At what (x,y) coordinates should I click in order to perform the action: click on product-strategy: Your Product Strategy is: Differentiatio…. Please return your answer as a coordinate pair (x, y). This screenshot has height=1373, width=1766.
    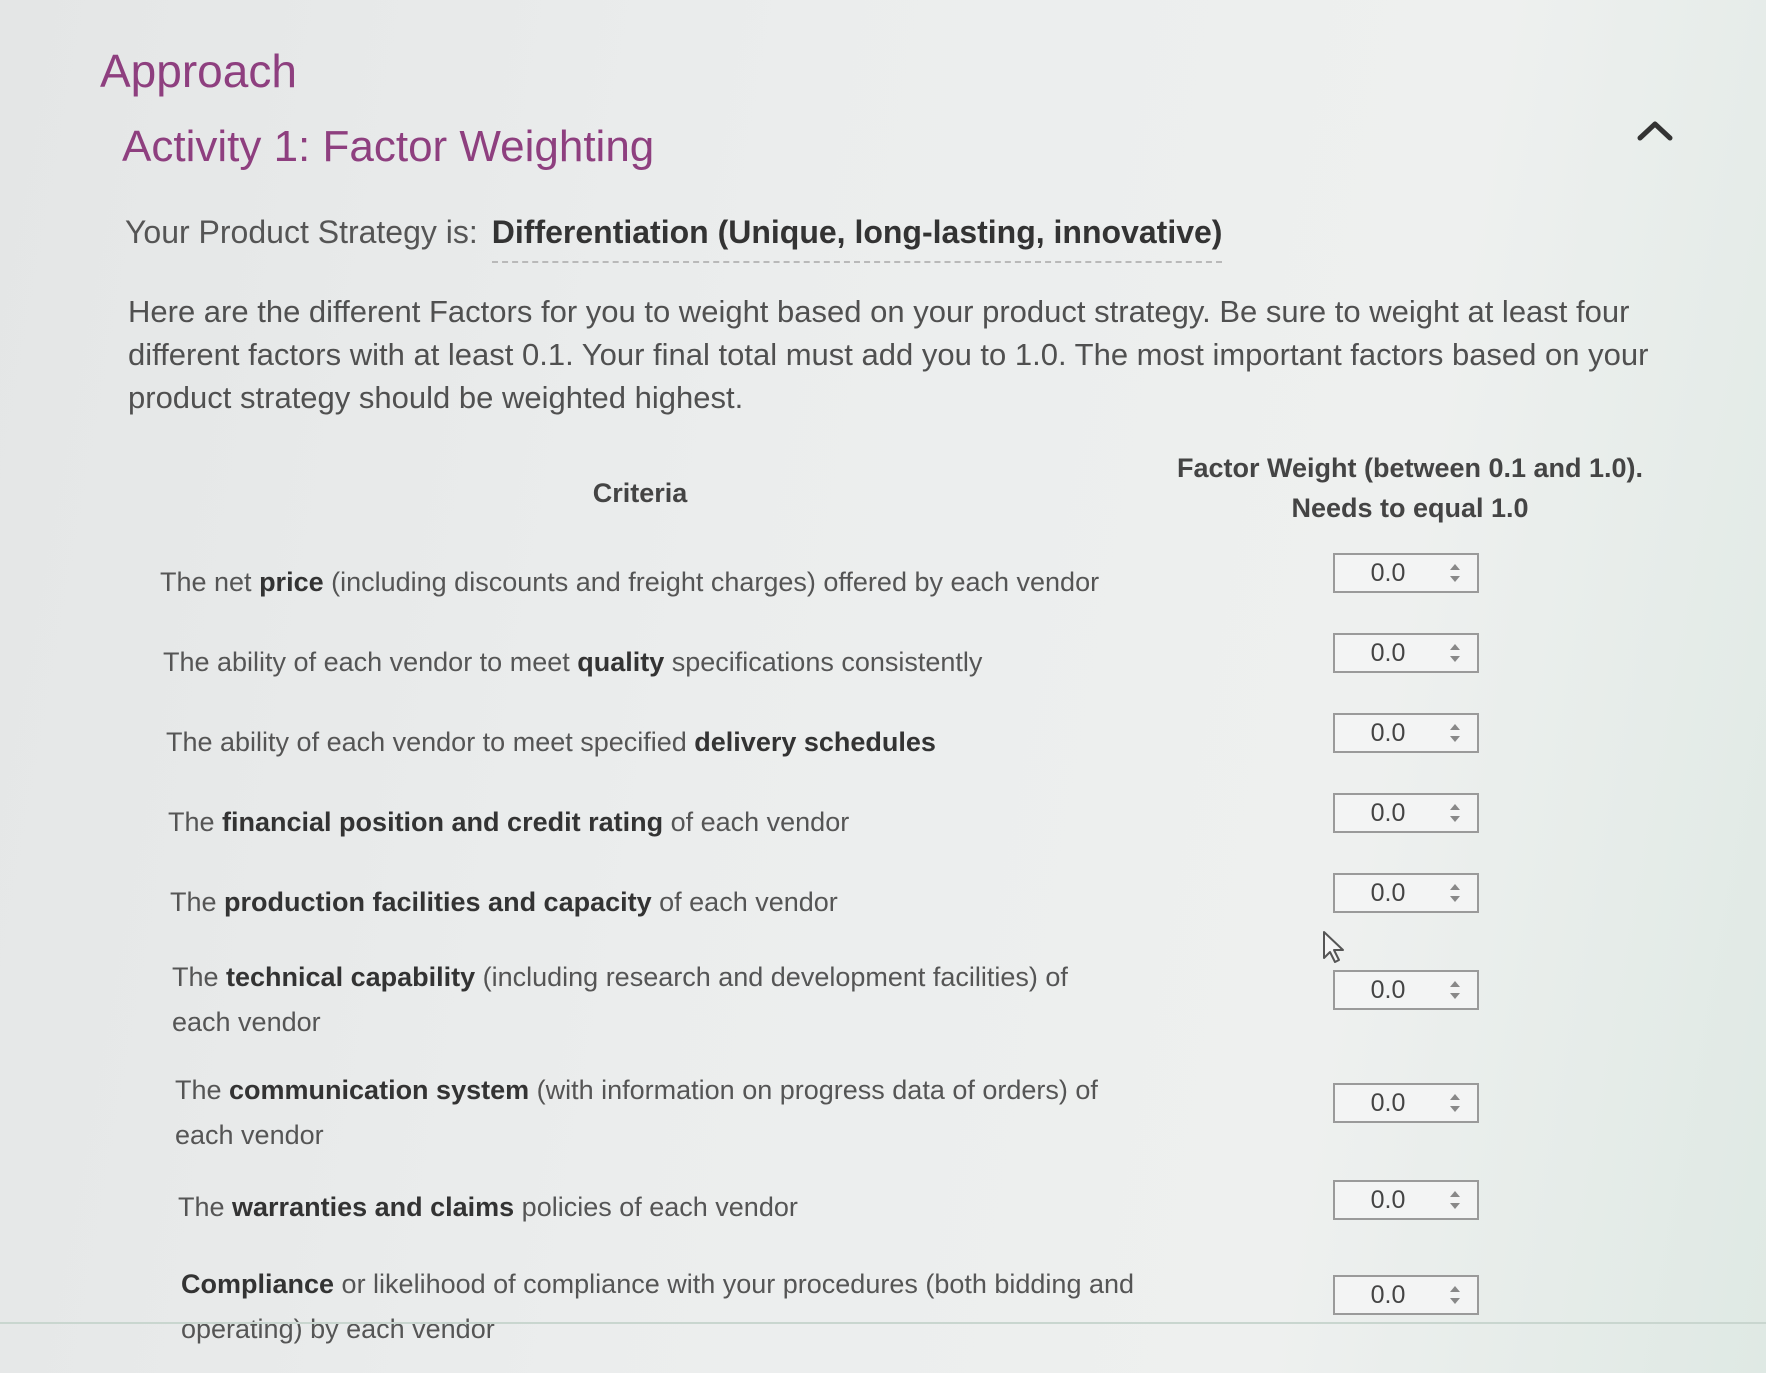
    Looking at the image, I should click on (674, 238).